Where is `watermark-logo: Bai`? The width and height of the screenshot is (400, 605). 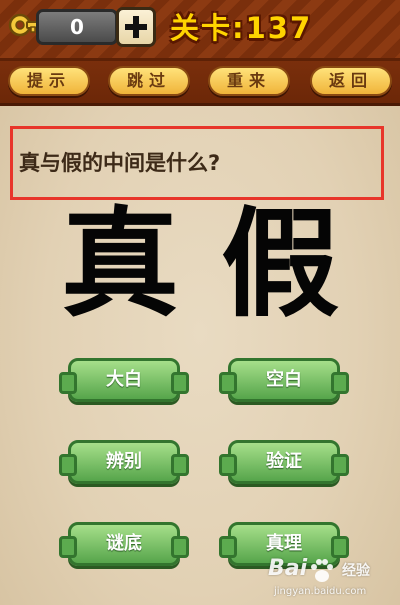 watermark-logo: Bai is located at coordinates (288, 568).